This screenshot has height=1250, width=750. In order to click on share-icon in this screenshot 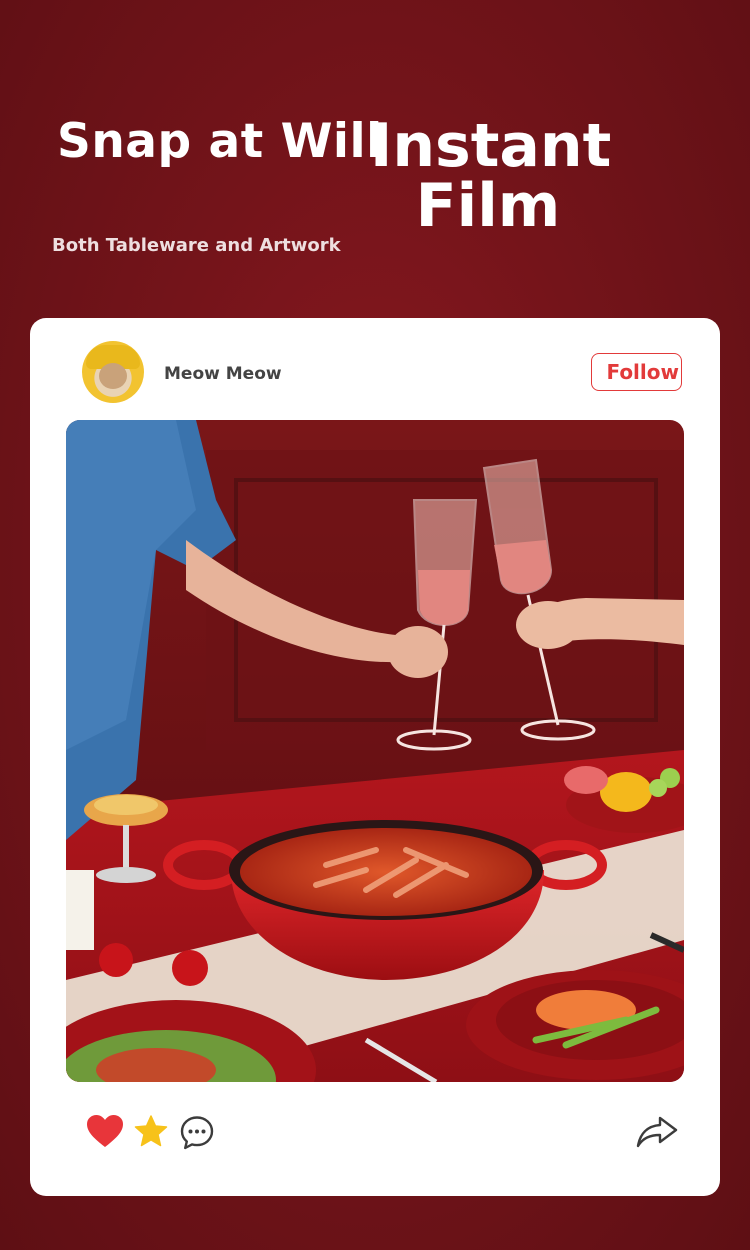, I will do `click(657, 1134)`.